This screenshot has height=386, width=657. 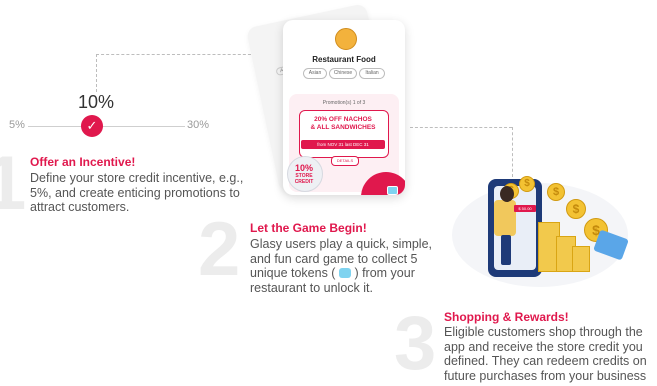 What do you see at coordinates (506, 317) in the screenshot?
I see `step-title: Shopping & Rewards!` at bounding box center [506, 317].